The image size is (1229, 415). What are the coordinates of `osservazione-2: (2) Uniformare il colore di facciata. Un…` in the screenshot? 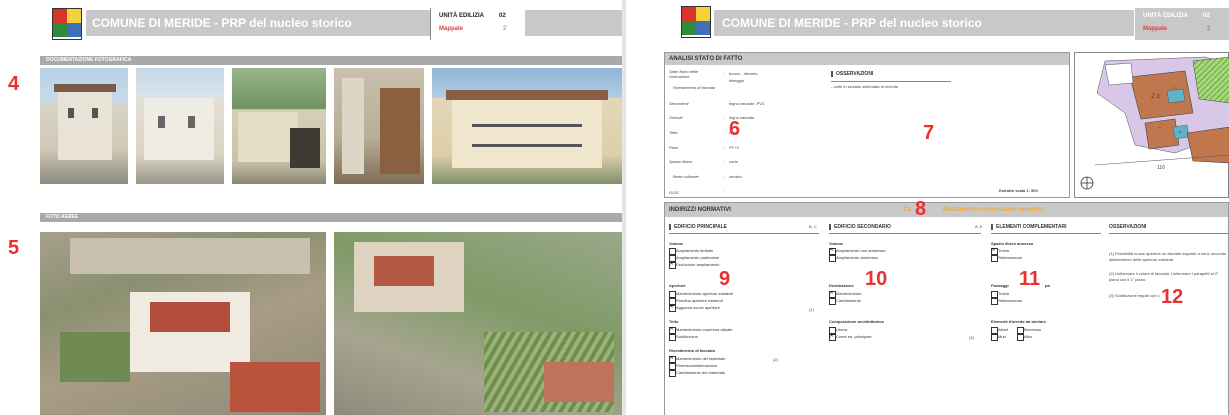 It's located at (1164, 276).